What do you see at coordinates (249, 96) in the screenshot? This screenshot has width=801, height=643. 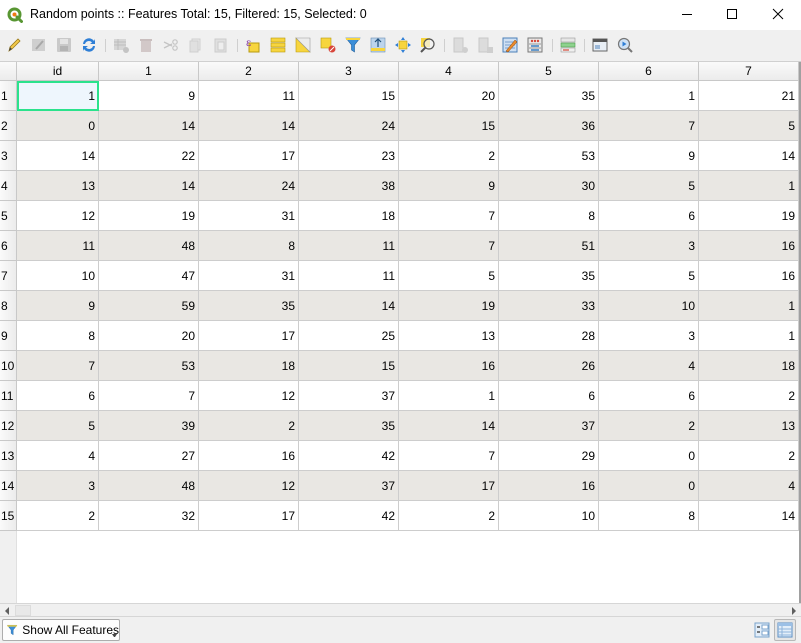 I see `table-cell-2: 11` at bounding box center [249, 96].